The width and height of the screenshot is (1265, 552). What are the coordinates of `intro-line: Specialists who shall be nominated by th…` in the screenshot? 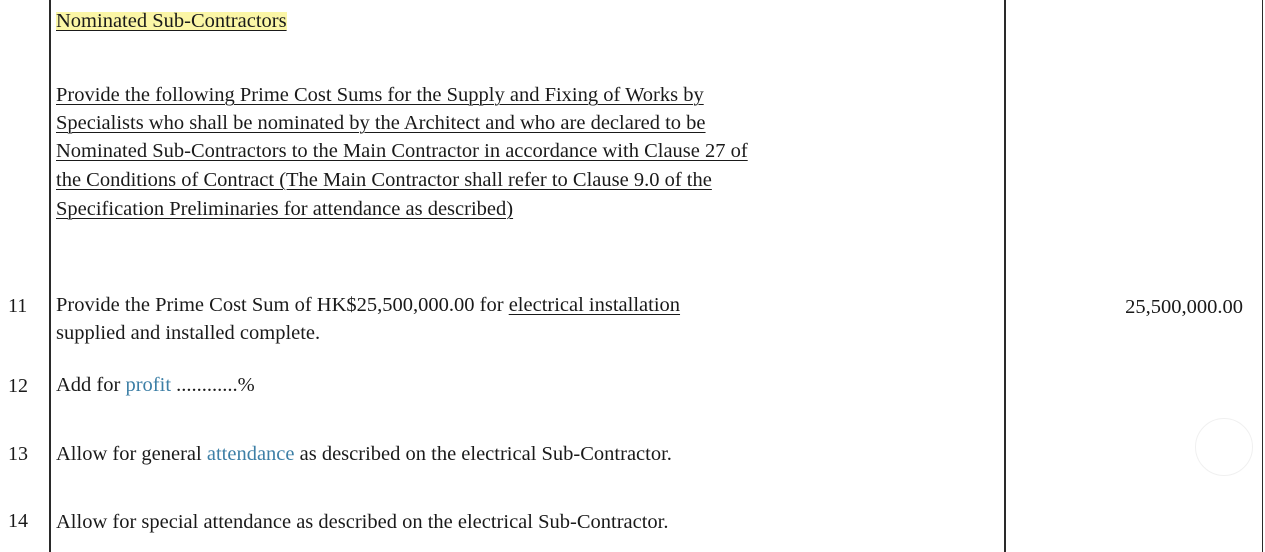 It's located at (381, 123).